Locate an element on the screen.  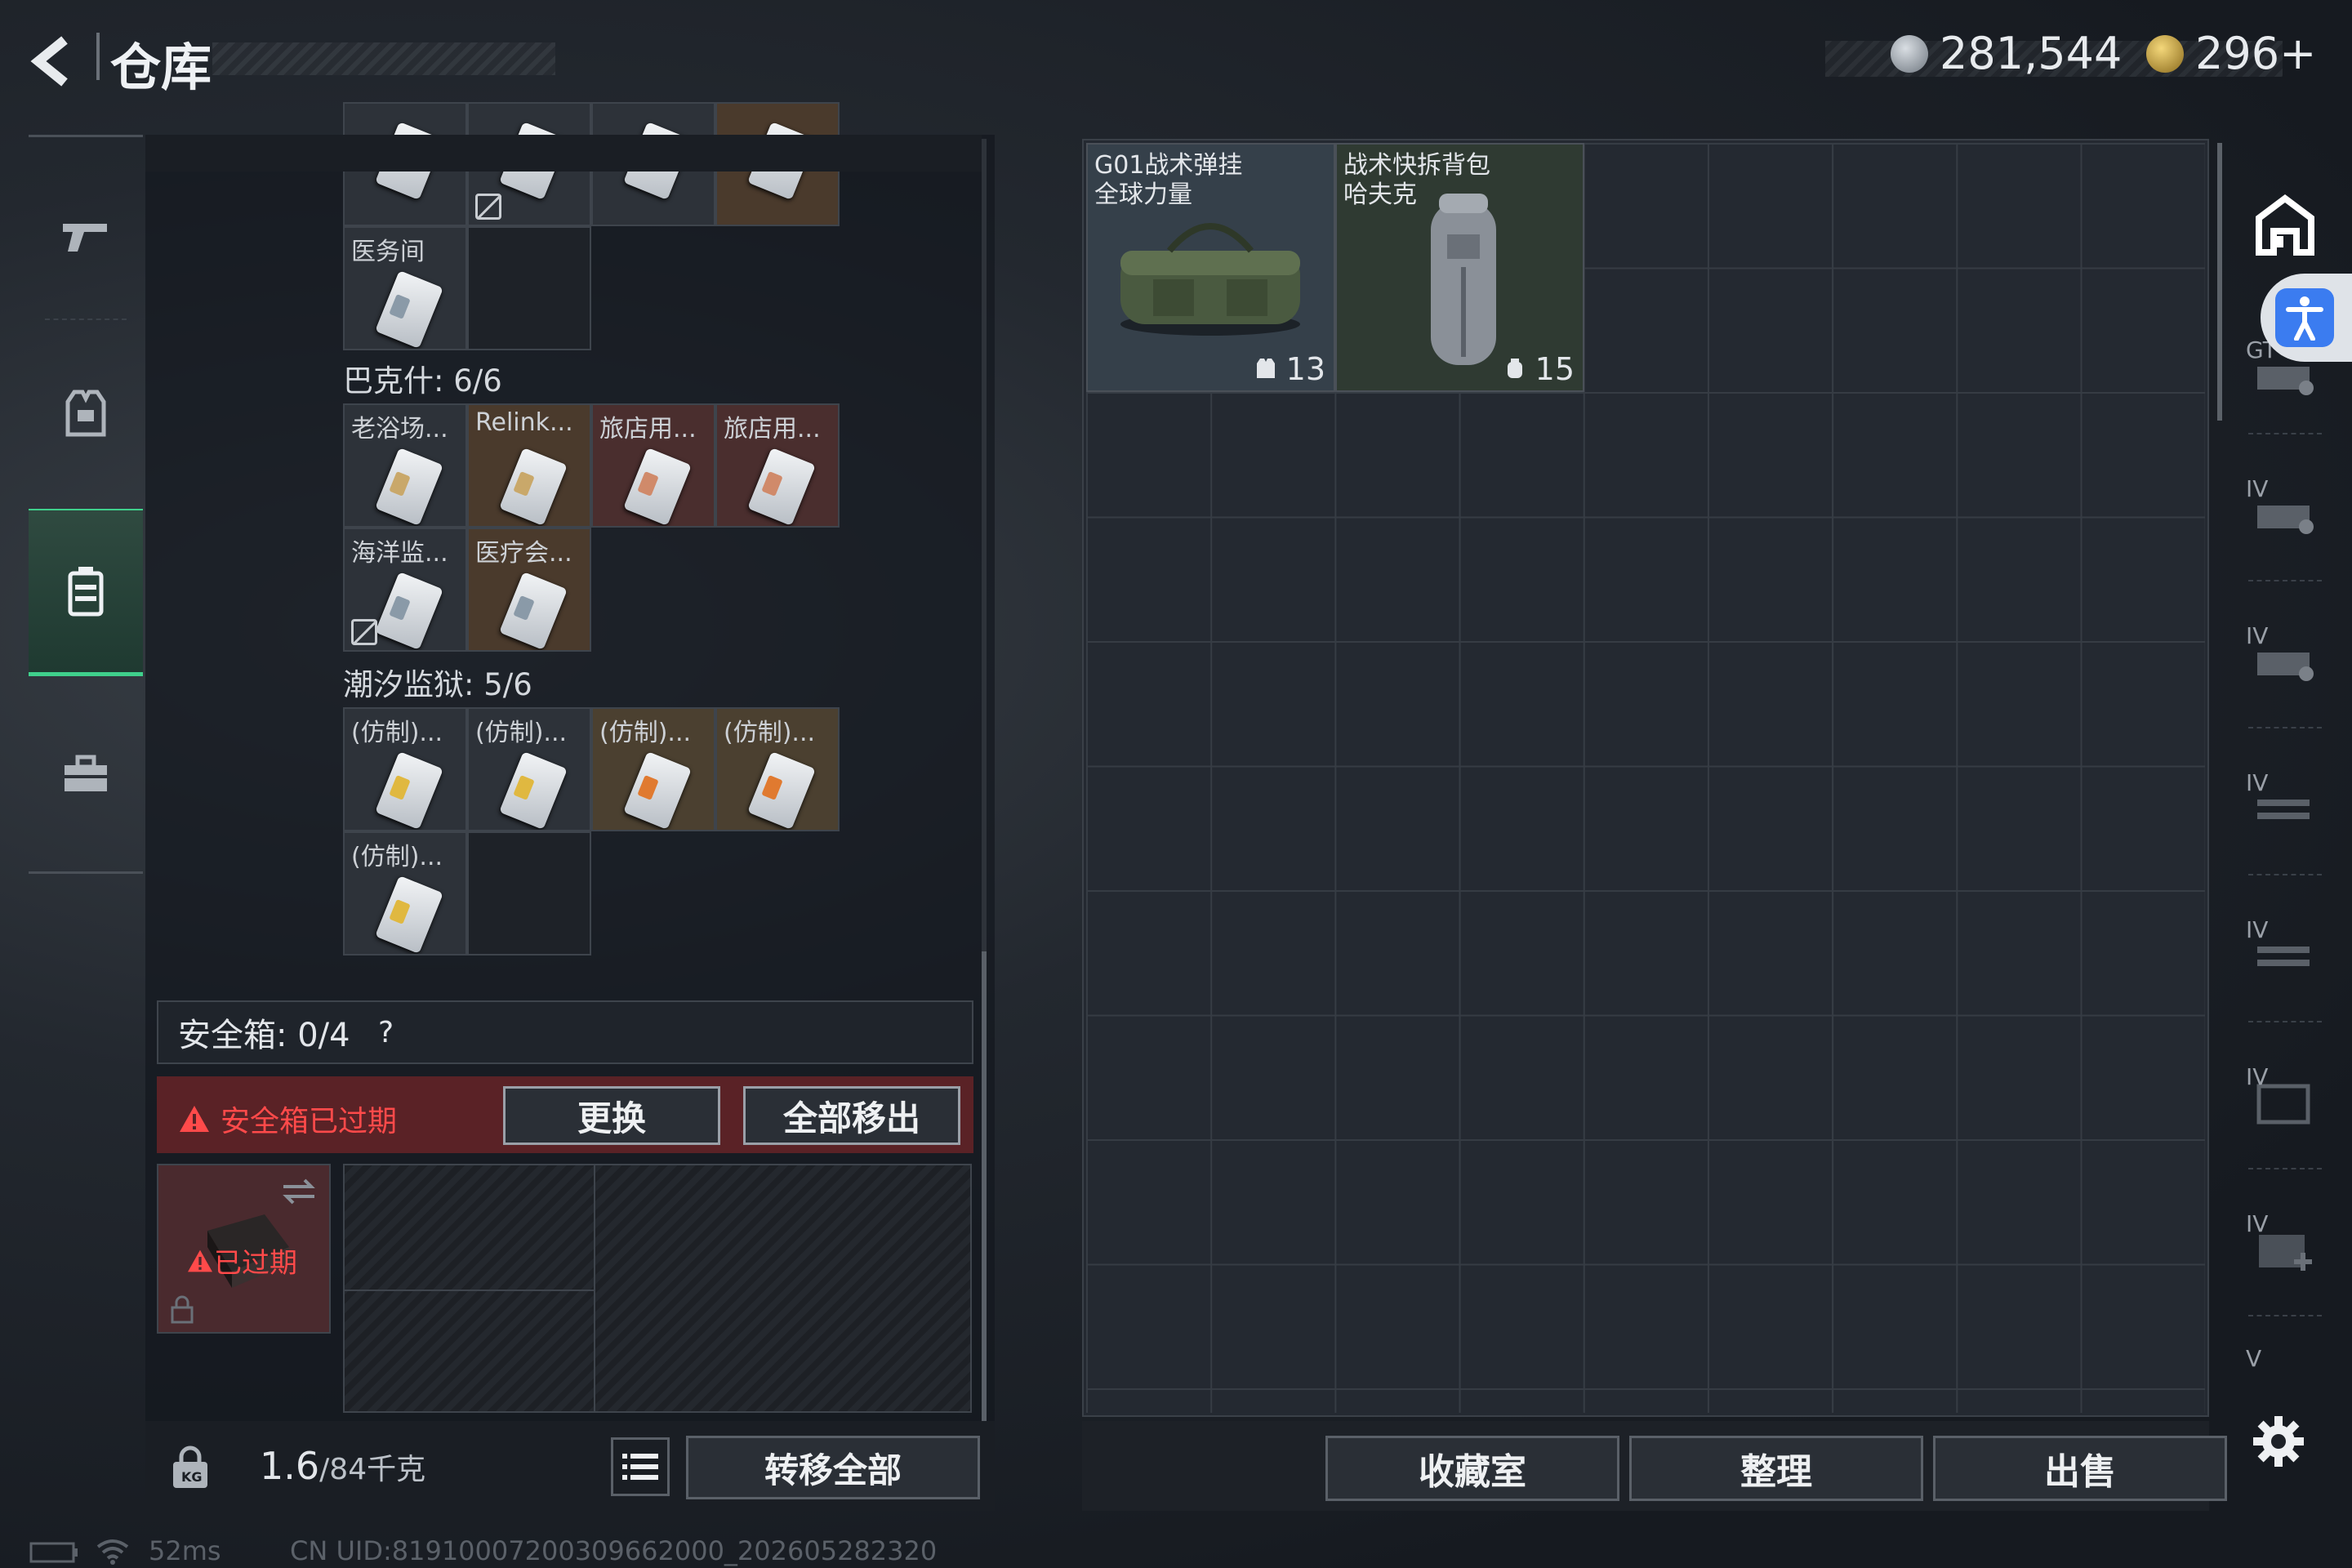
accessibility-icon-wrap is located at coordinates (2304, 317).